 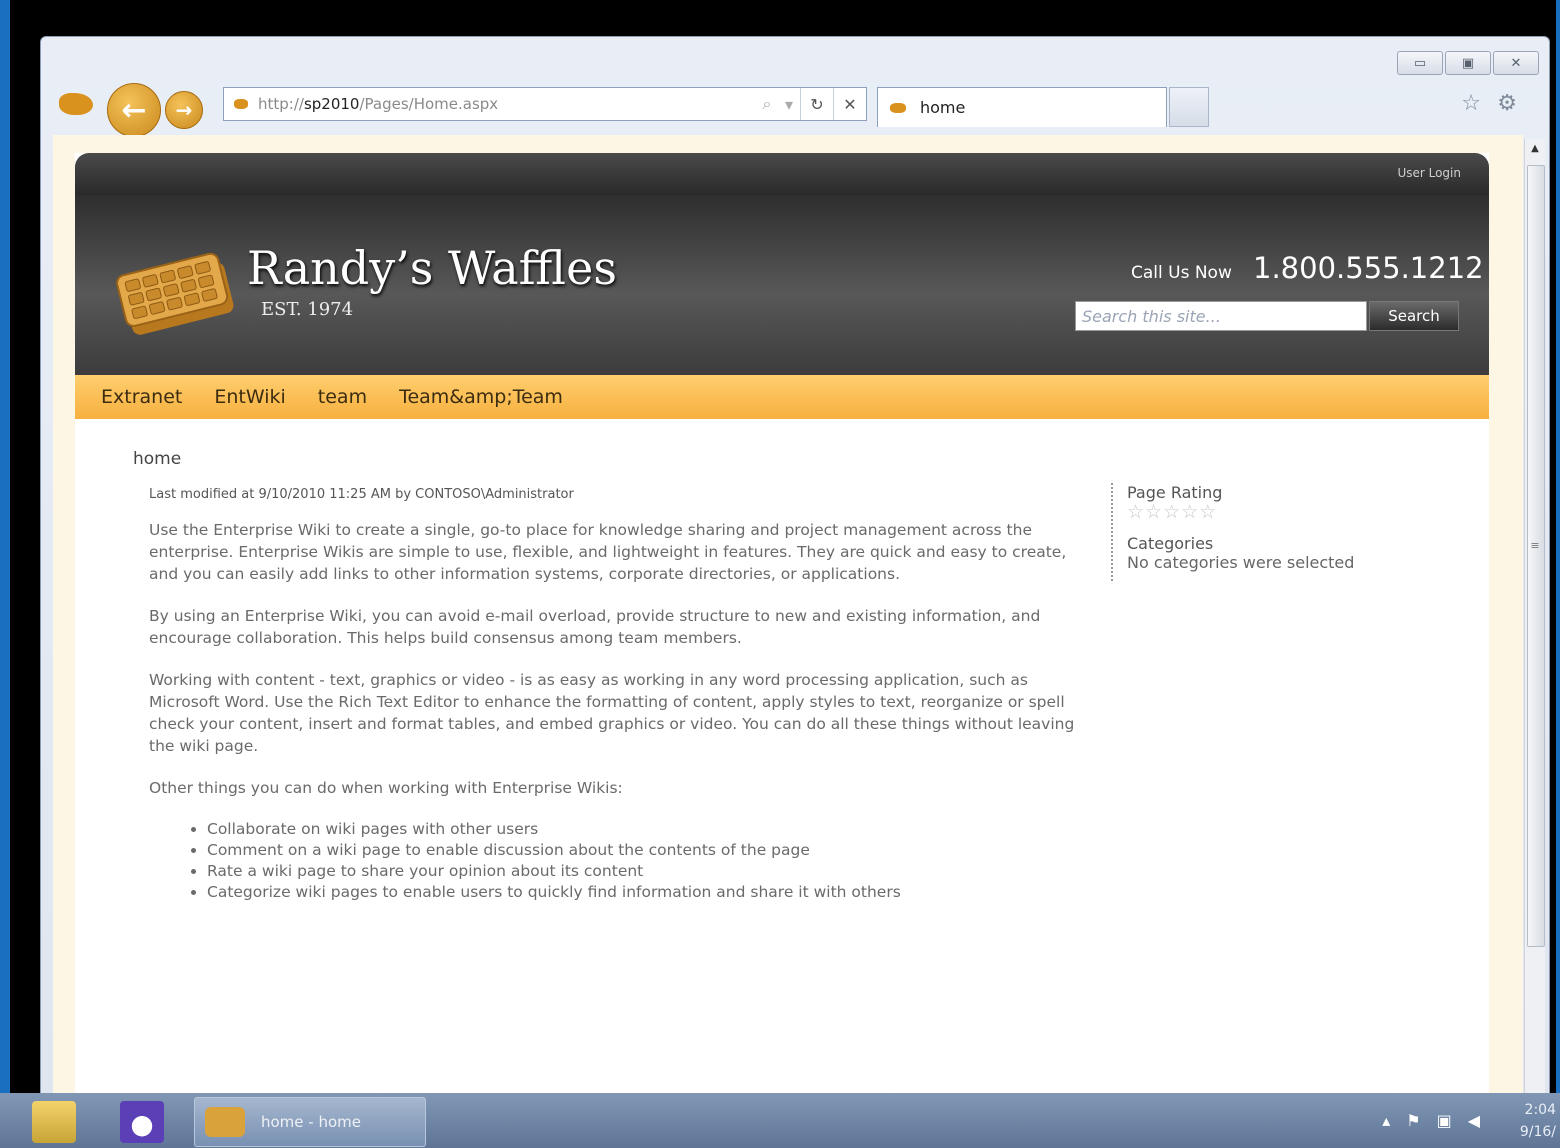 What do you see at coordinates (307, 309) in the screenshot?
I see `site-brand-est: EST. 1974` at bounding box center [307, 309].